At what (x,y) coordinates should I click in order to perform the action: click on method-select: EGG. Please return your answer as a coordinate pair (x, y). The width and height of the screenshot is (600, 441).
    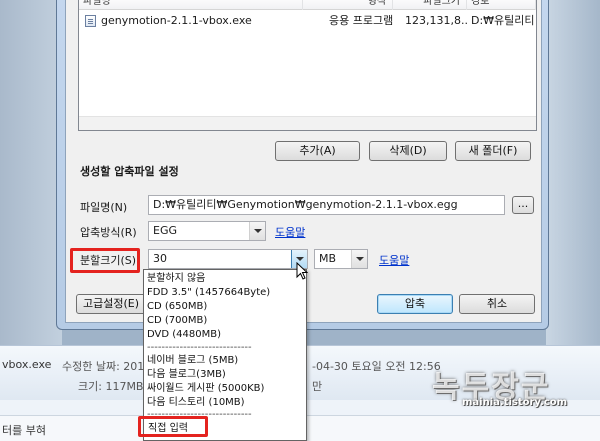
    Looking at the image, I should click on (207, 231).